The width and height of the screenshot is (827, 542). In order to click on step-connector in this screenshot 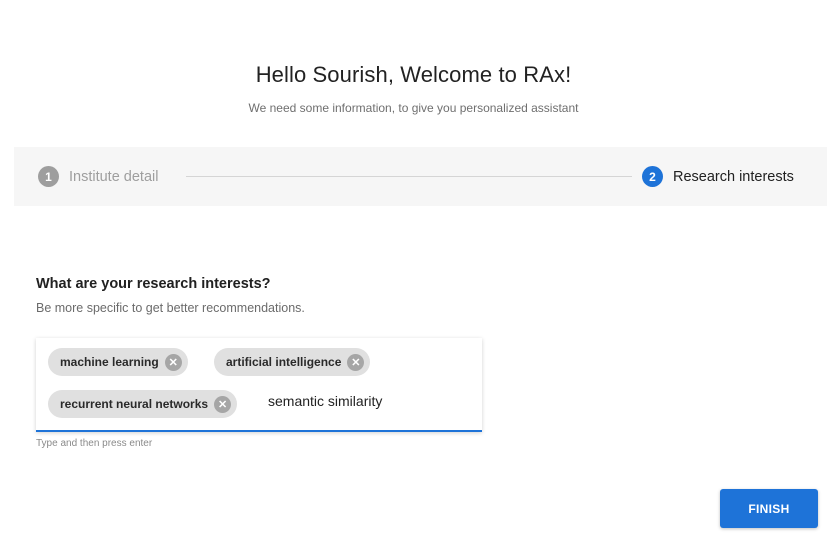, I will do `click(409, 176)`.